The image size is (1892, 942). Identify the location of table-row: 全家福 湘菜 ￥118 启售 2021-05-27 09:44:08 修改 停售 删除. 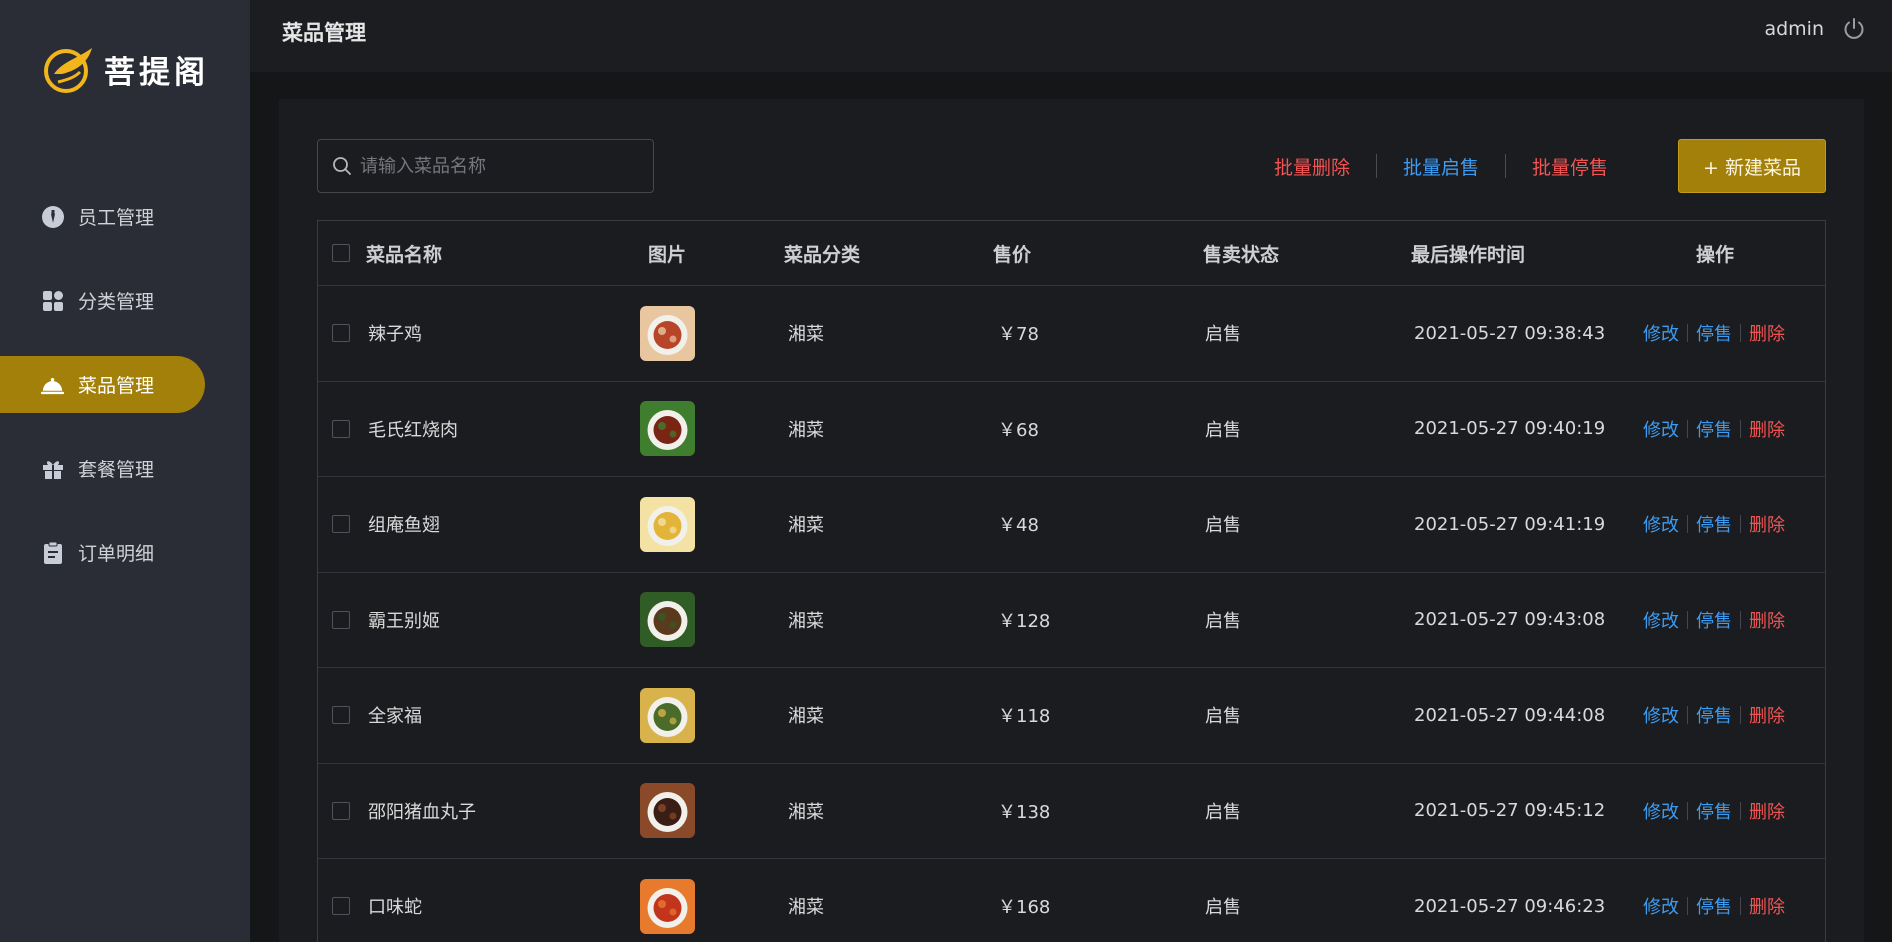
(1071, 716).